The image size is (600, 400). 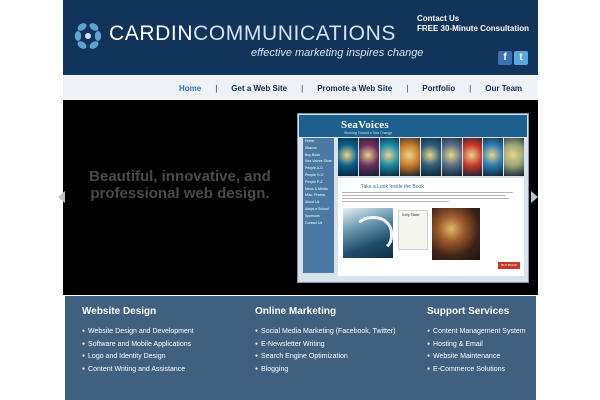 What do you see at coordinates (476, 332) in the screenshot?
I see `service-item: Content Management System` at bounding box center [476, 332].